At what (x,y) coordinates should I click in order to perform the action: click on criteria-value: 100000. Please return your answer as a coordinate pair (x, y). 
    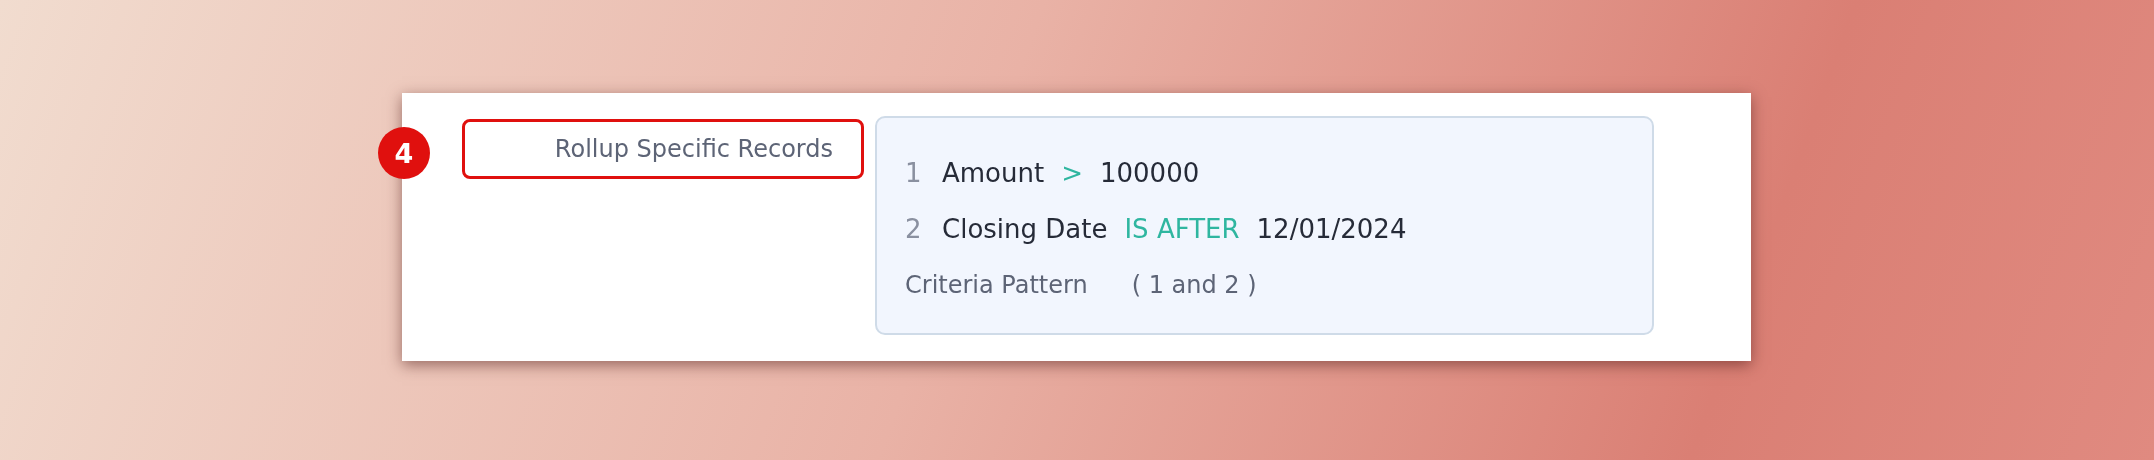
    Looking at the image, I should click on (1149, 173).